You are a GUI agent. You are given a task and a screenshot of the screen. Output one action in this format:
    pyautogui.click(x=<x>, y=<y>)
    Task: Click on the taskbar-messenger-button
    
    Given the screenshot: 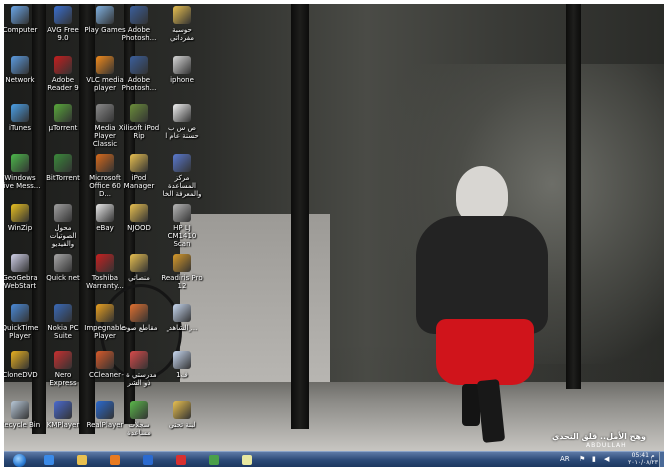 What is the action you would take?
    pyautogui.click(x=148, y=460)
    